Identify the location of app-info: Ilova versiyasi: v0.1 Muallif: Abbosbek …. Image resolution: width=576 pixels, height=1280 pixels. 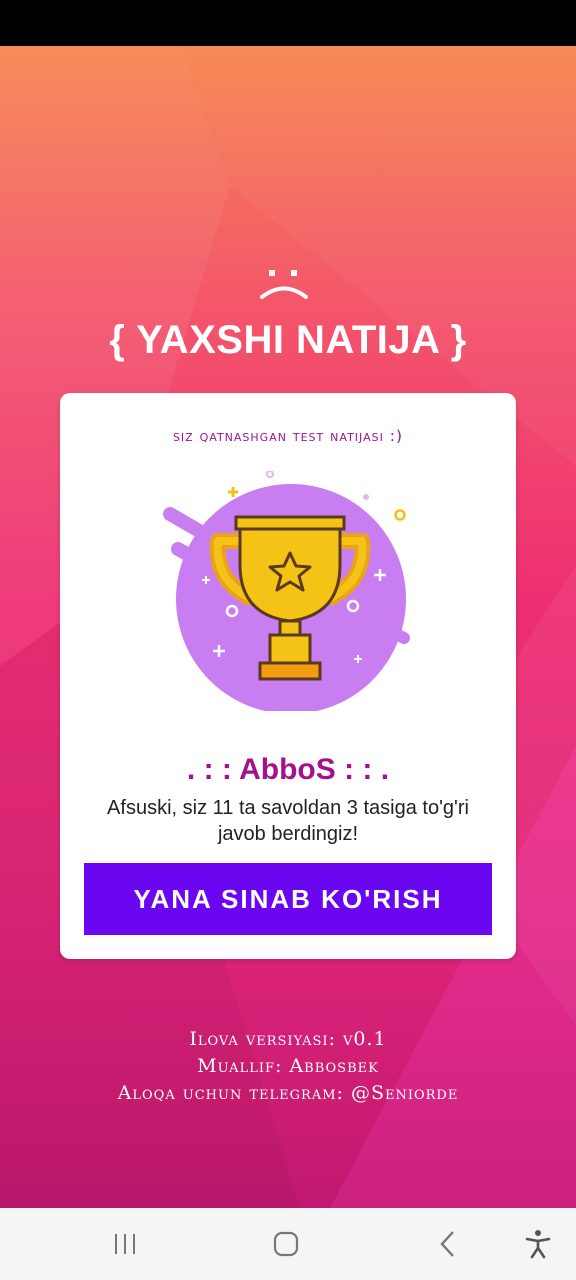
(288, 1066).